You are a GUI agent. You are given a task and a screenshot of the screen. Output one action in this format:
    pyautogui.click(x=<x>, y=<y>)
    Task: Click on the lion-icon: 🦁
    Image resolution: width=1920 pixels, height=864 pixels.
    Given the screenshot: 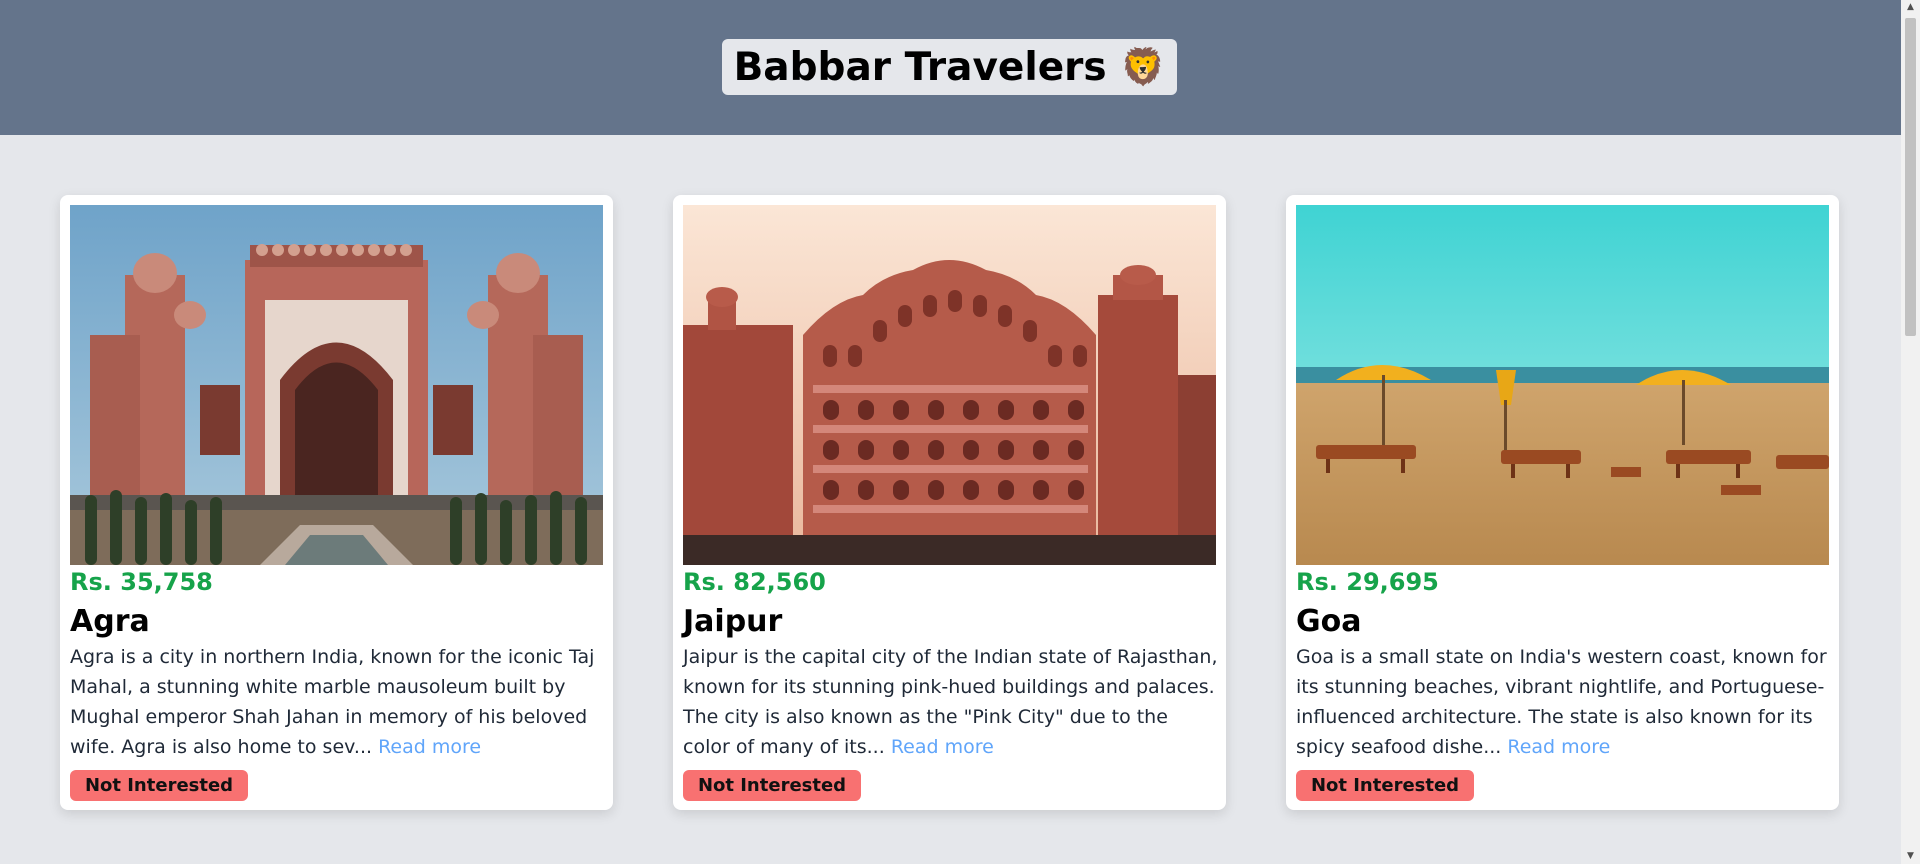 What is the action you would take?
    pyautogui.click(x=1143, y=67)
    